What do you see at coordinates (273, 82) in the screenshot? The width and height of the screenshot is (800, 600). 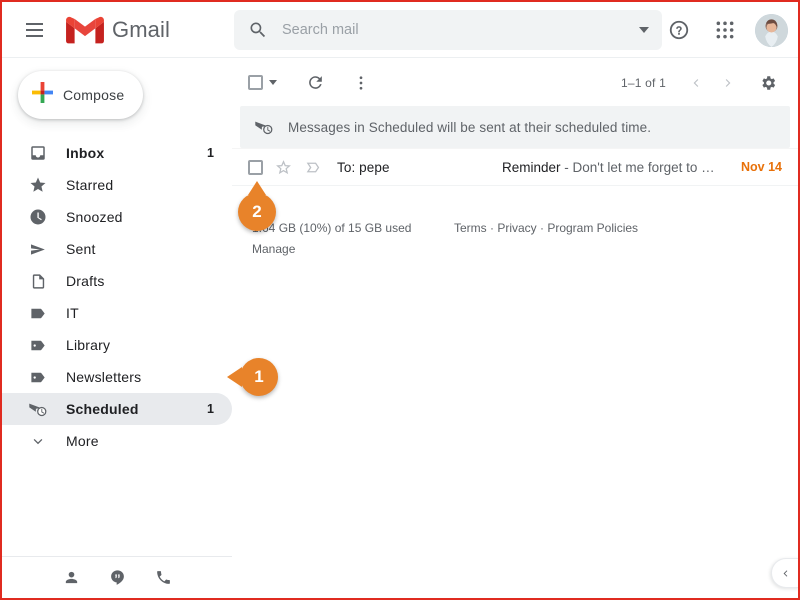 I see `select-all-chevron-down-icon` at bounding box center [273, 82].